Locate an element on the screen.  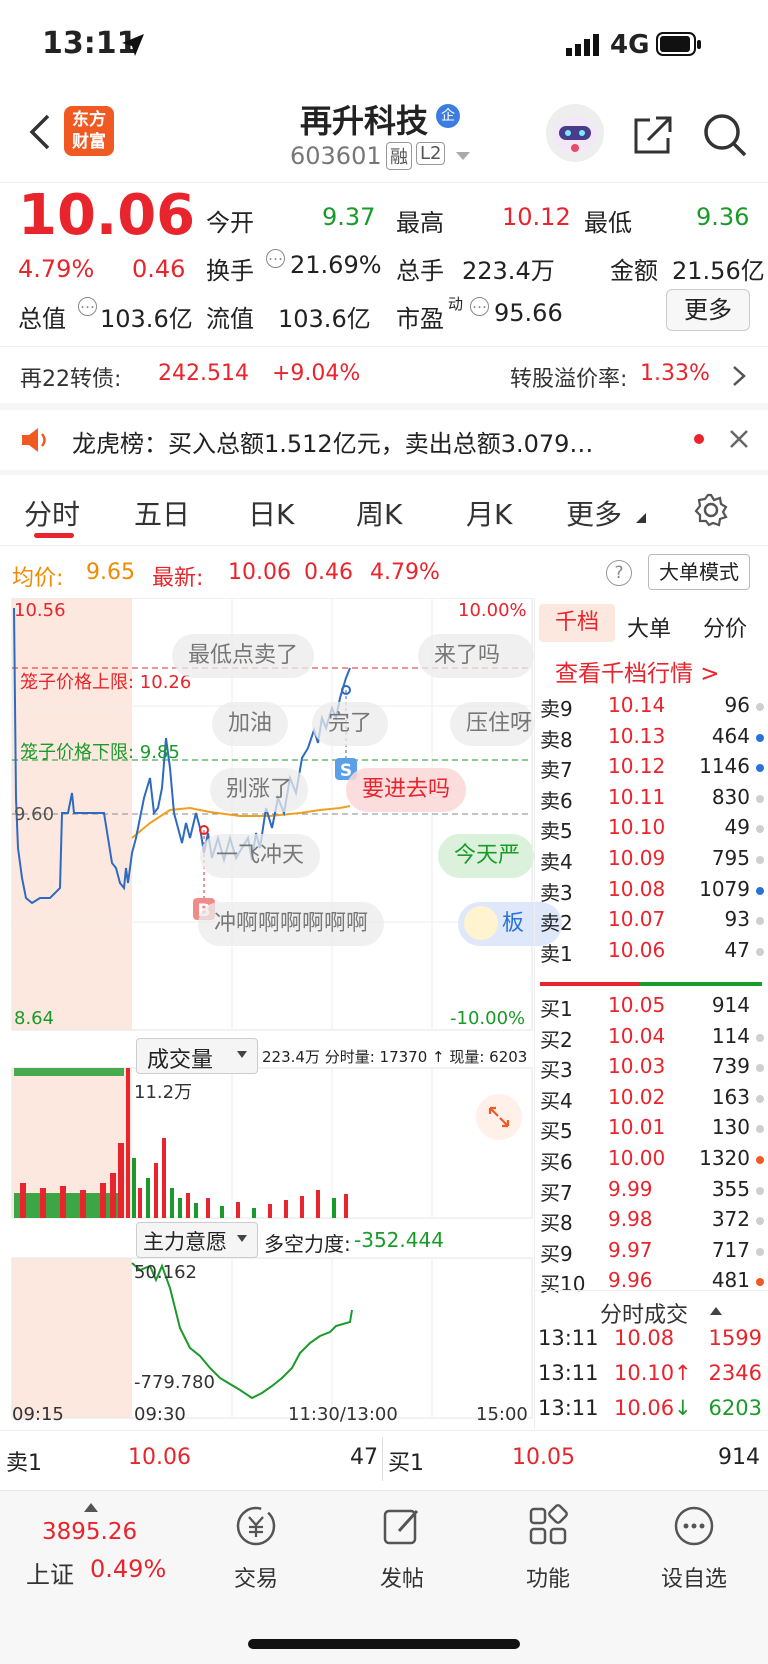
strip-ask-price: 10.06 is located at coordinates (159, 1457).